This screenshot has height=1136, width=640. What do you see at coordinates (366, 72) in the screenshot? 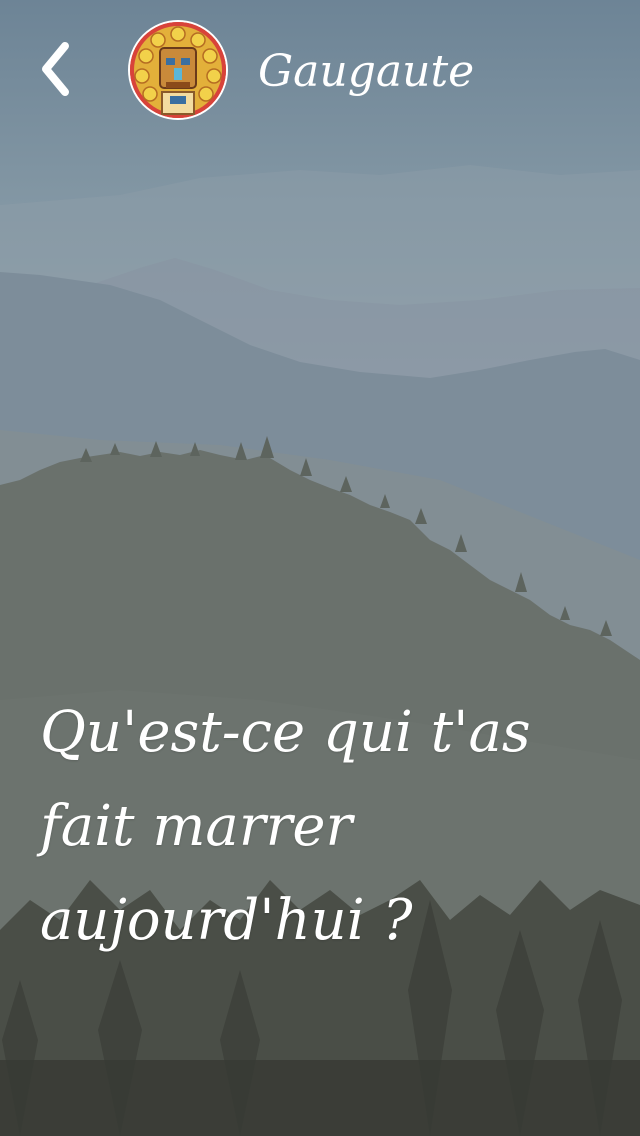
I see `username: Gaugaute` at bounding box center [366, 72].